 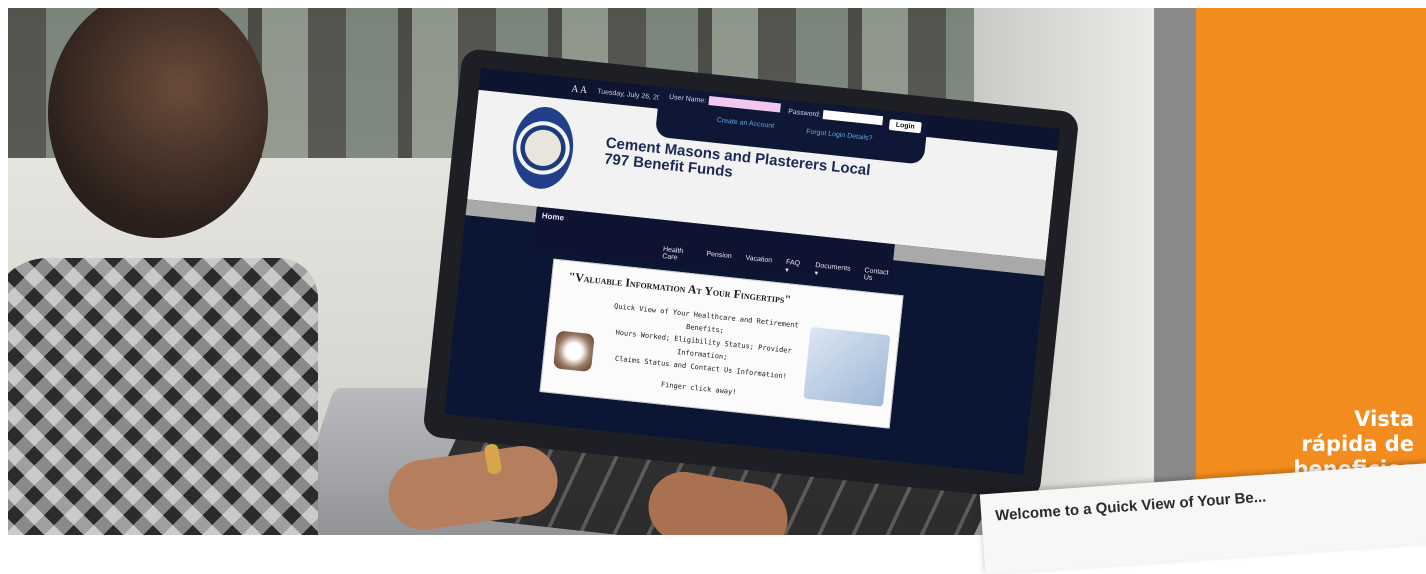 What do you see at coordinates (1384, 419) in the screenshot?
I see `panel-title-line: Vista` at bounding box center [1384, 419].